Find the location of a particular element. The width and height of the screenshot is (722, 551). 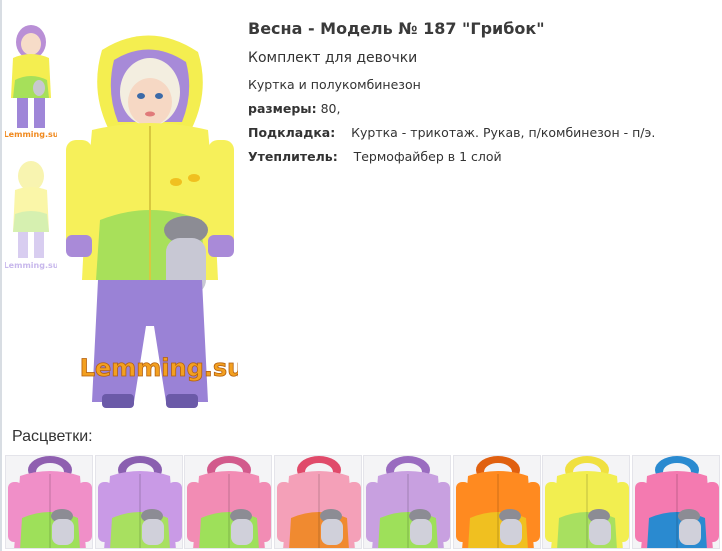

insulation-label: Утеплитель: is located at coordinates (293, 156).